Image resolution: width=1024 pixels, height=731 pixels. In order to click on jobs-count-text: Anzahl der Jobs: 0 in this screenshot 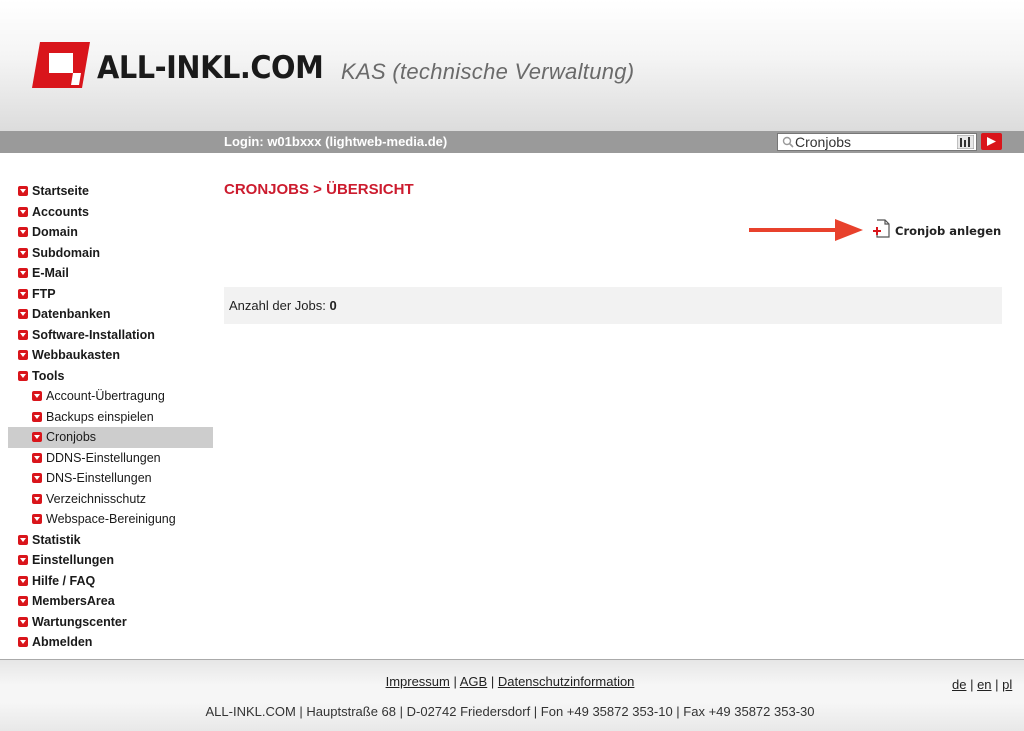, I will do `click(283, 305)`.